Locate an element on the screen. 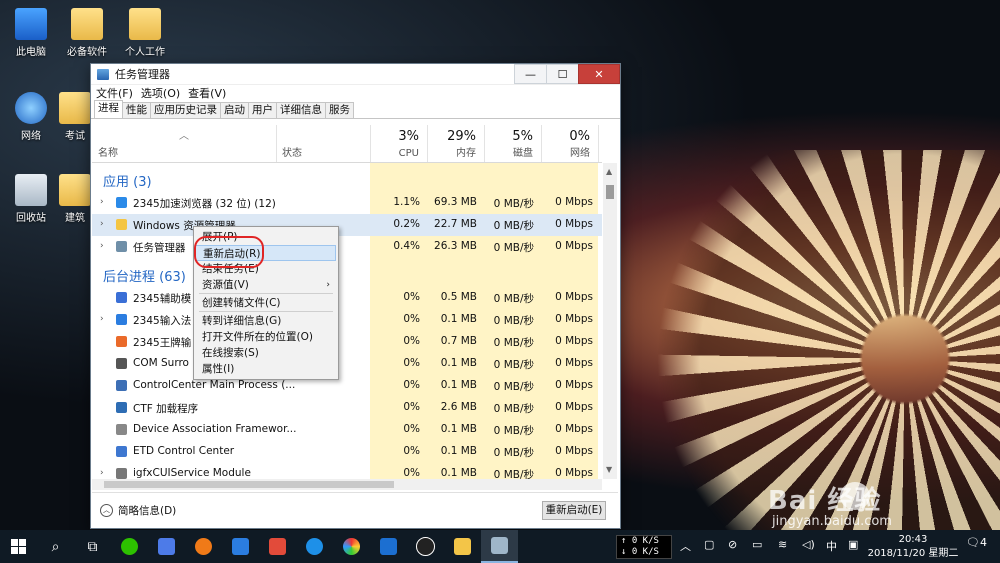  network-icon is located at coordinates (31, 108).